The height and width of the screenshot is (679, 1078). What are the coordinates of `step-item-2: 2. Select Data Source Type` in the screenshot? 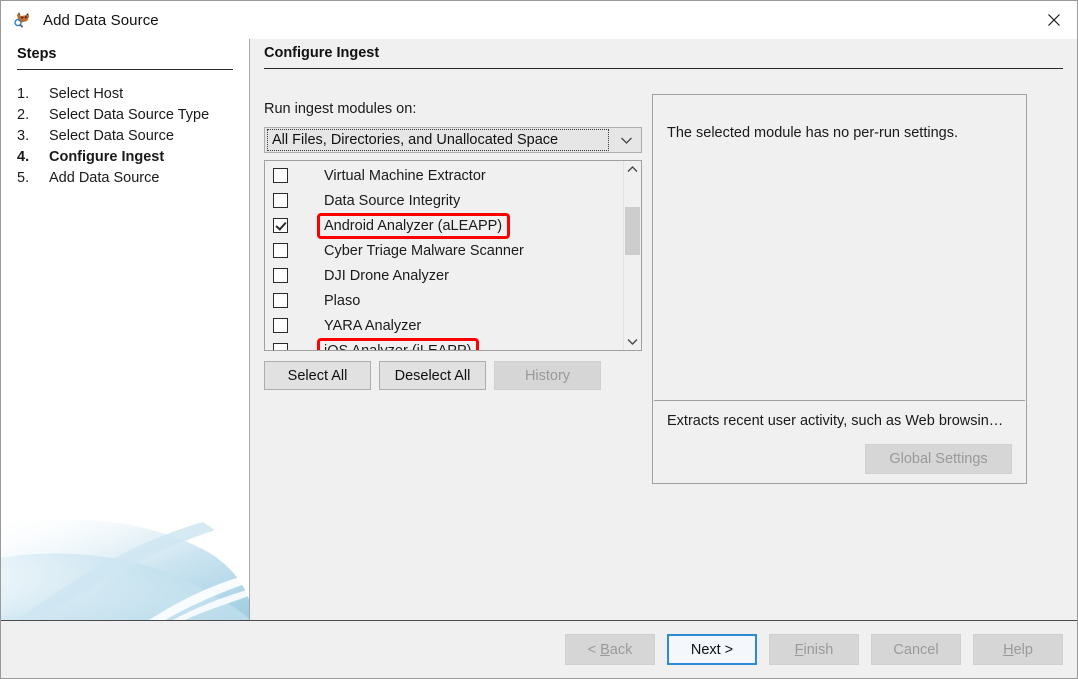 It's located at (127, 114).